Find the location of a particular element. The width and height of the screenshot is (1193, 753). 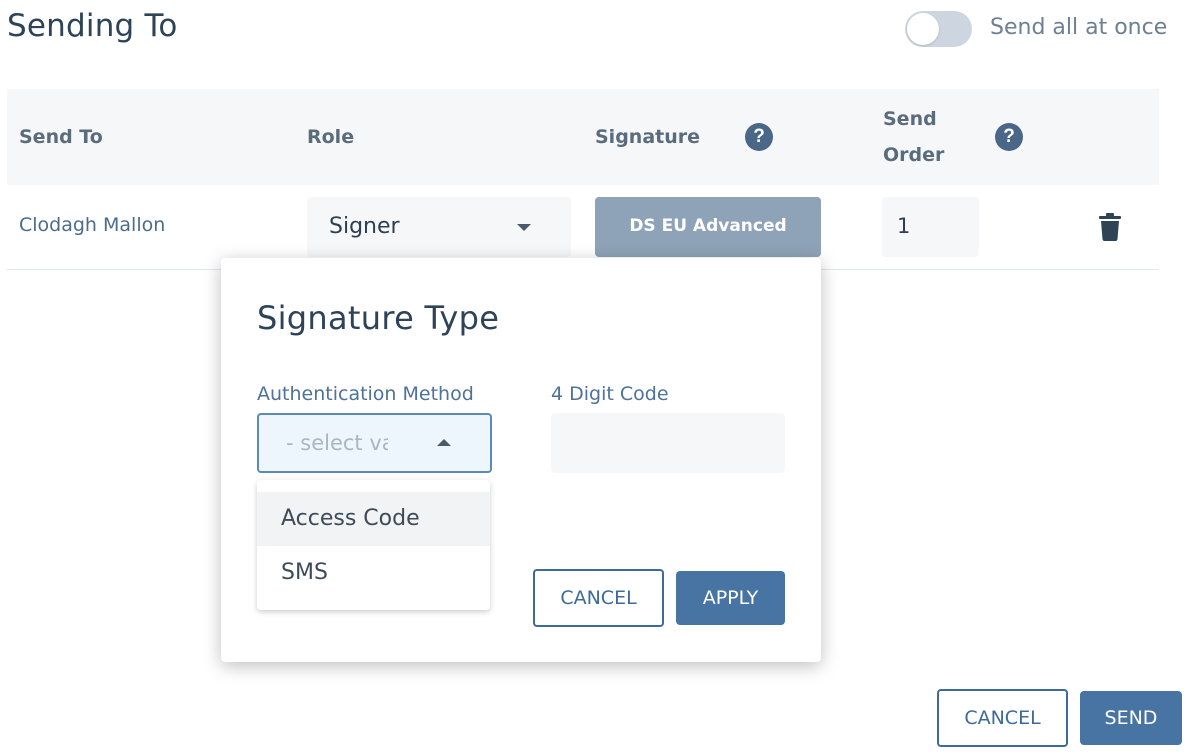

cancel-button: CANCEL is located at coordinates (1002, 718).